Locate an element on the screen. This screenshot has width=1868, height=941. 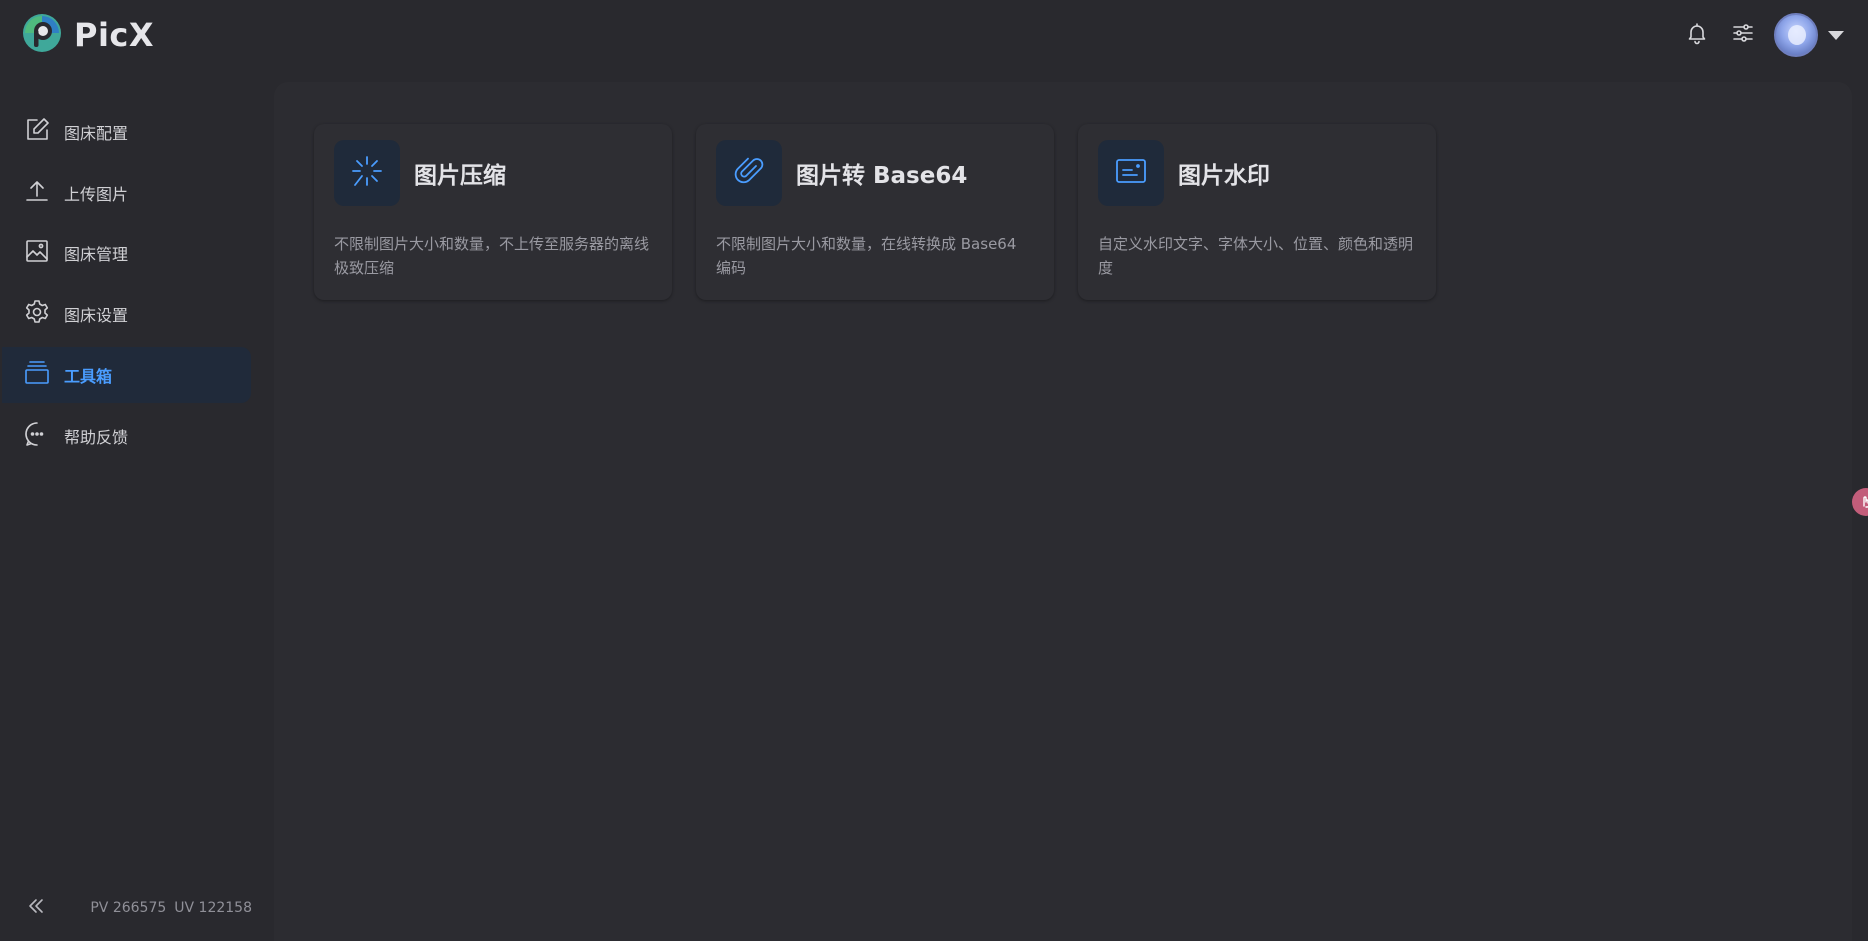
double-chevron-left-icon is located at coordinates (36, 908).